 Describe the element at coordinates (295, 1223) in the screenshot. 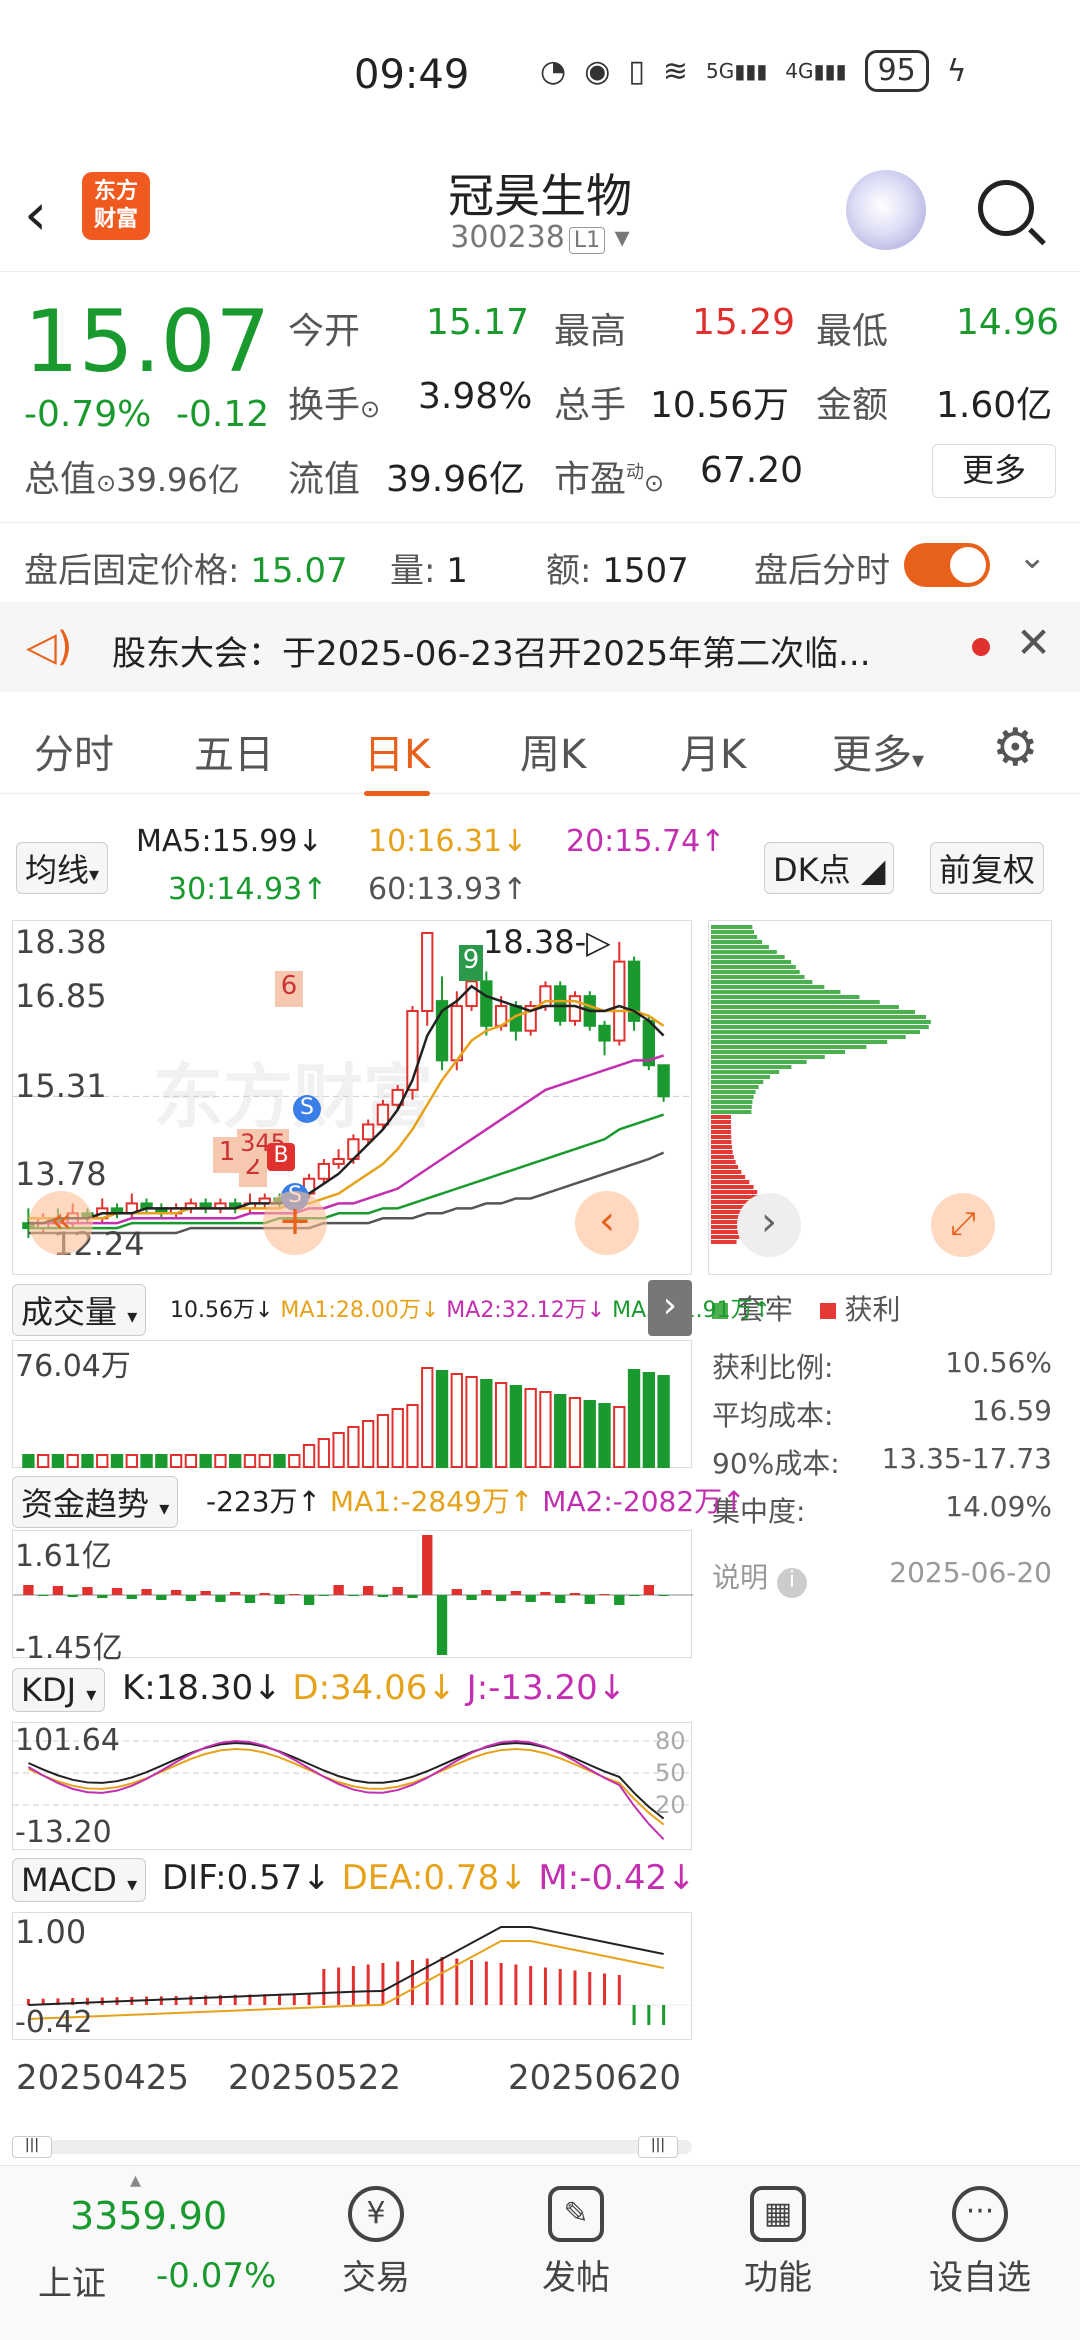

I see `crosshair-icon: +` at that location.